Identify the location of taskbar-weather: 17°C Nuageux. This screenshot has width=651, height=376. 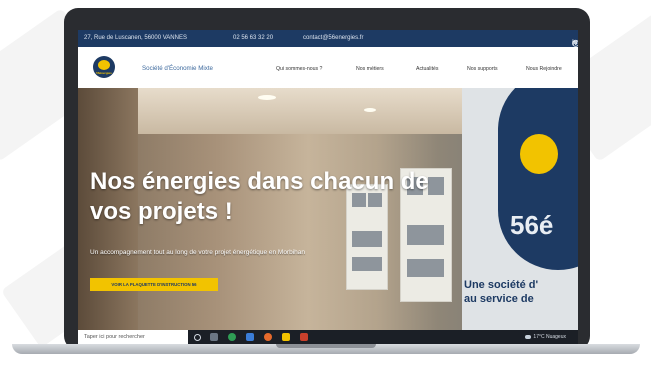
(545, 337).